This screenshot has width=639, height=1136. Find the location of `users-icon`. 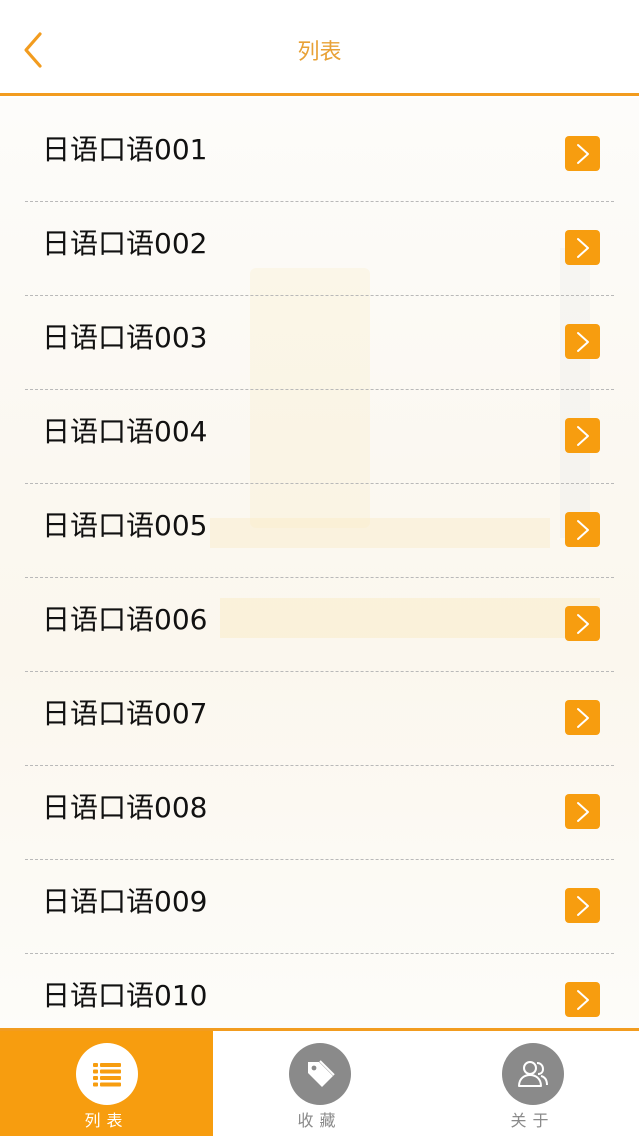

users-icon is located at coordinates (533, 1074).